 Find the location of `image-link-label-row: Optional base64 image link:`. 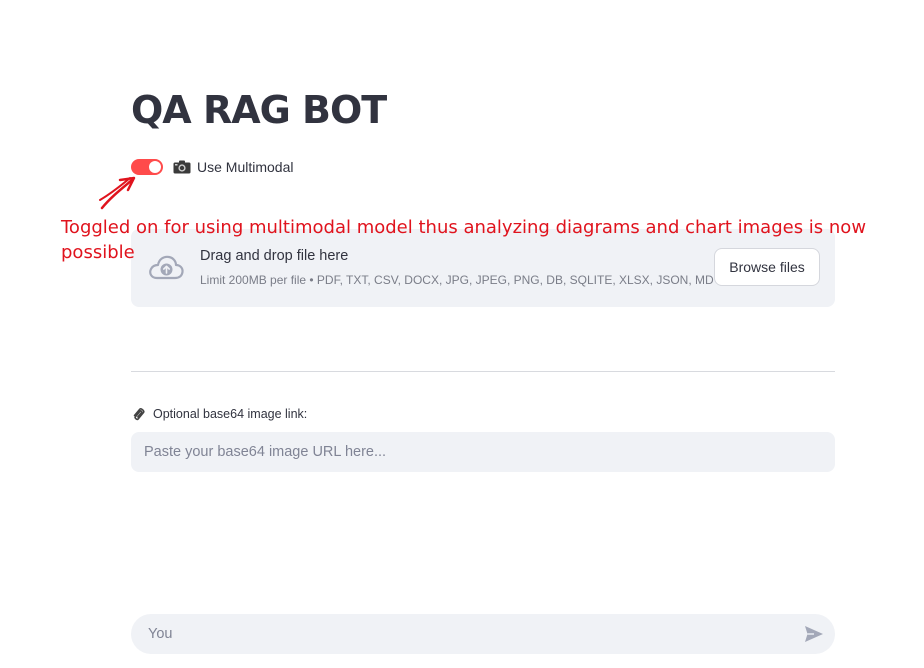

image-link-label-row: Optional base64 image link: is located at coordinates (219, 414).